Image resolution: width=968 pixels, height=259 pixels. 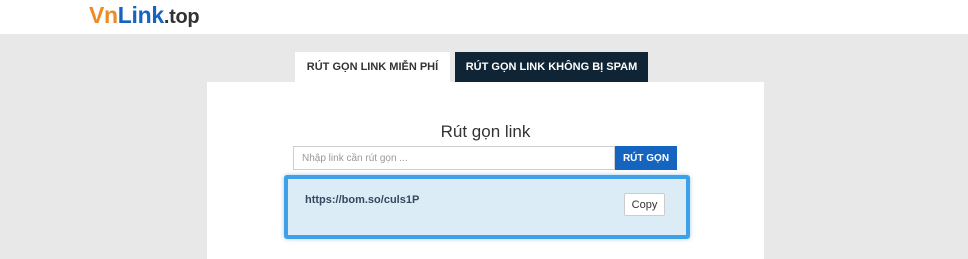 I want to click on logo-link: Link, so click(x=140, y=15).